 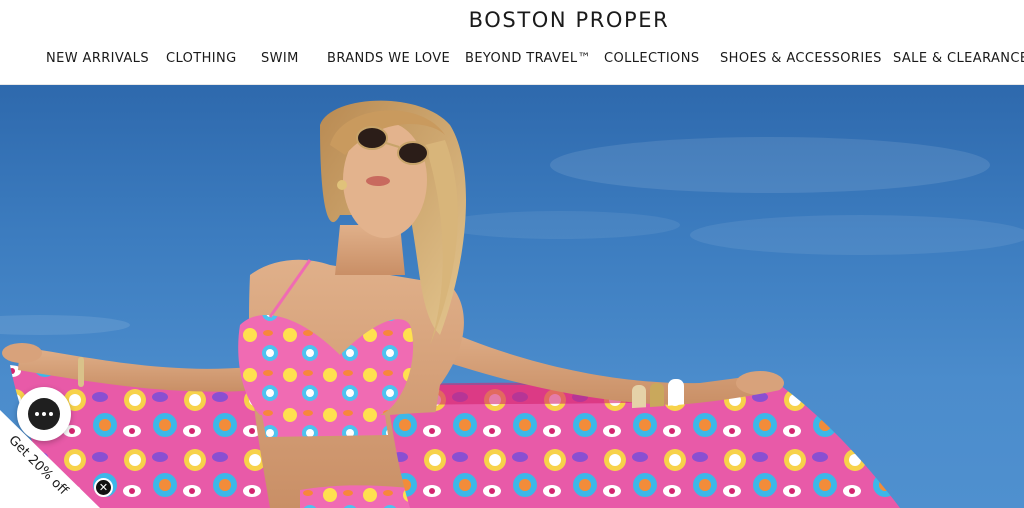 I want to click on nav-item-beyond-travel: BEYOND TRAVEL™, so click(x=528, y=58).